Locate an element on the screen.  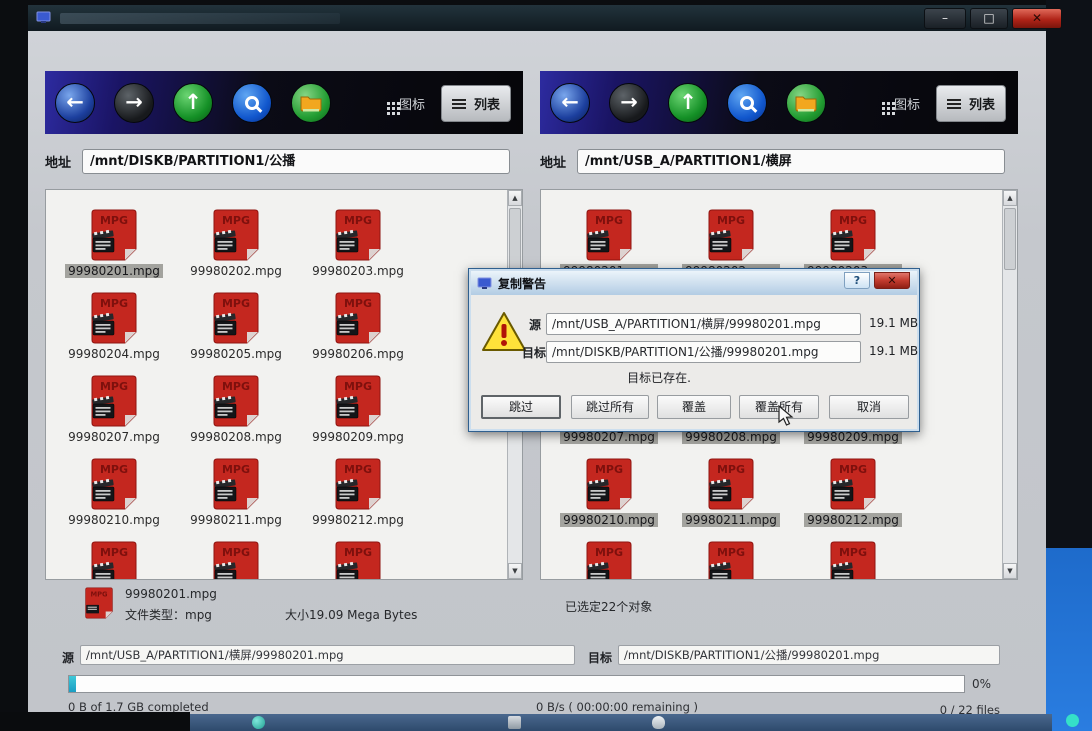
left-address-input: /mnt/DISKB/PARTITION1/公播 is located at coordinates (296, 161).